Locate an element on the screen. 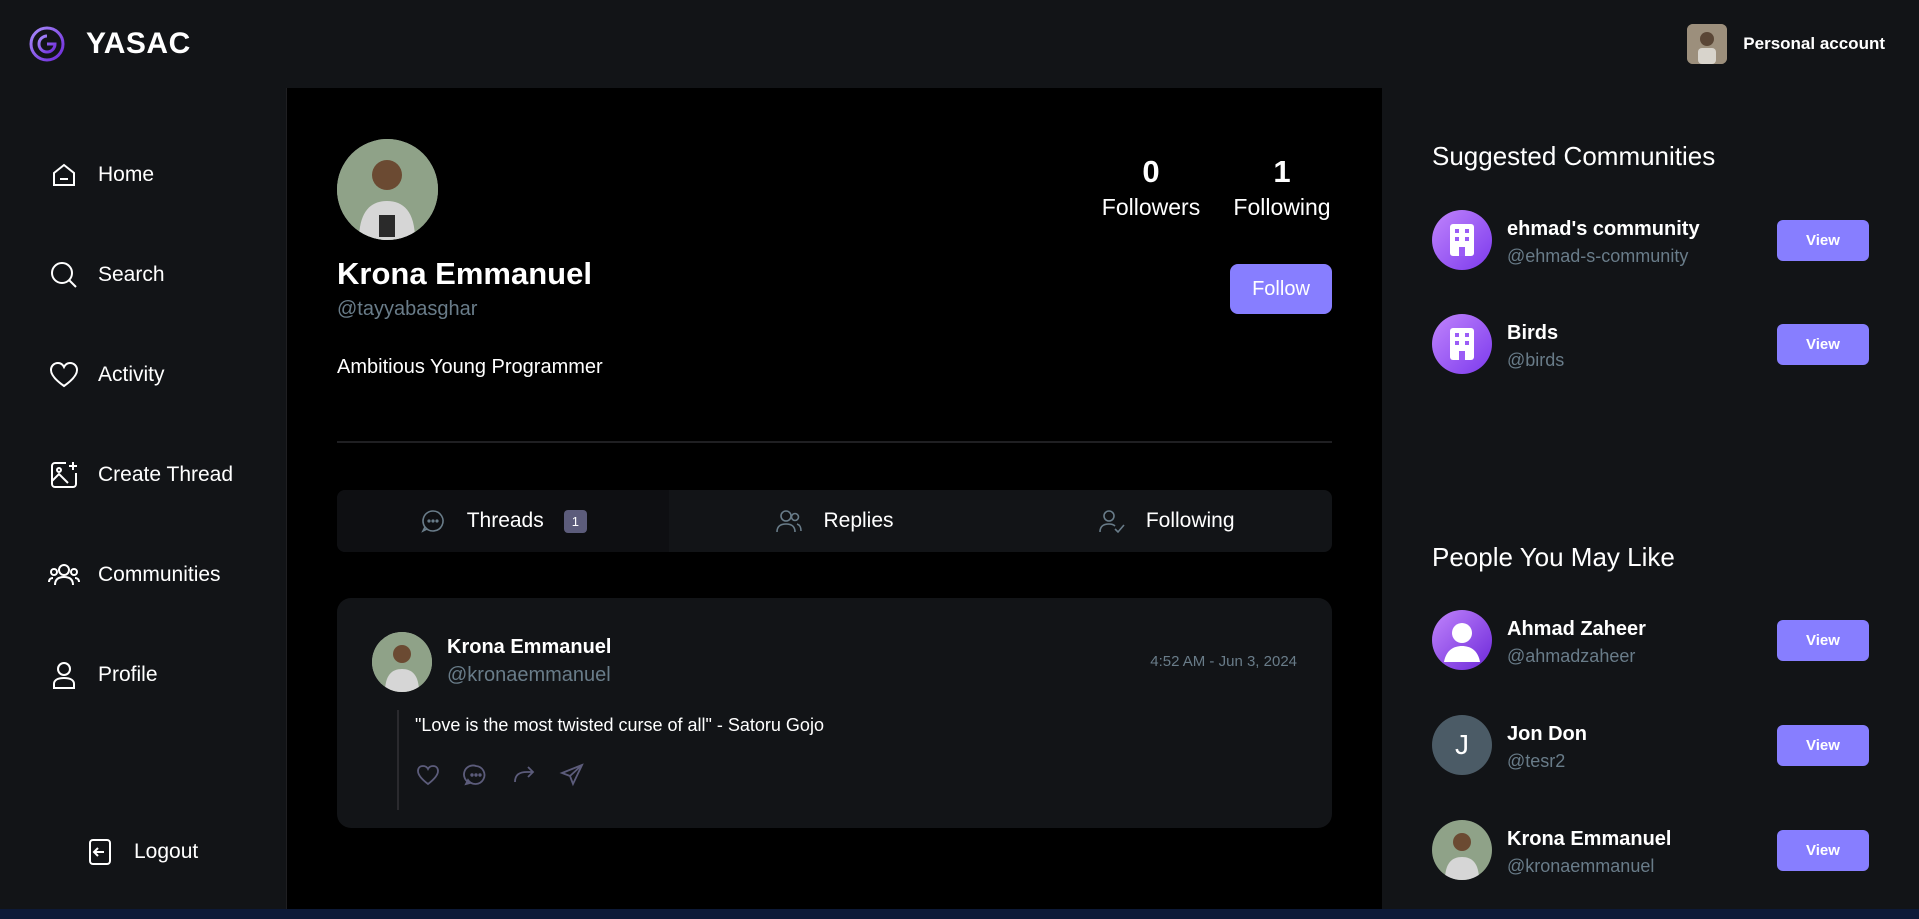 Image resolution: width=1919 pixels, height=919 pixels. community-item: Birds @birds View is located at coordinates (1650, 345).